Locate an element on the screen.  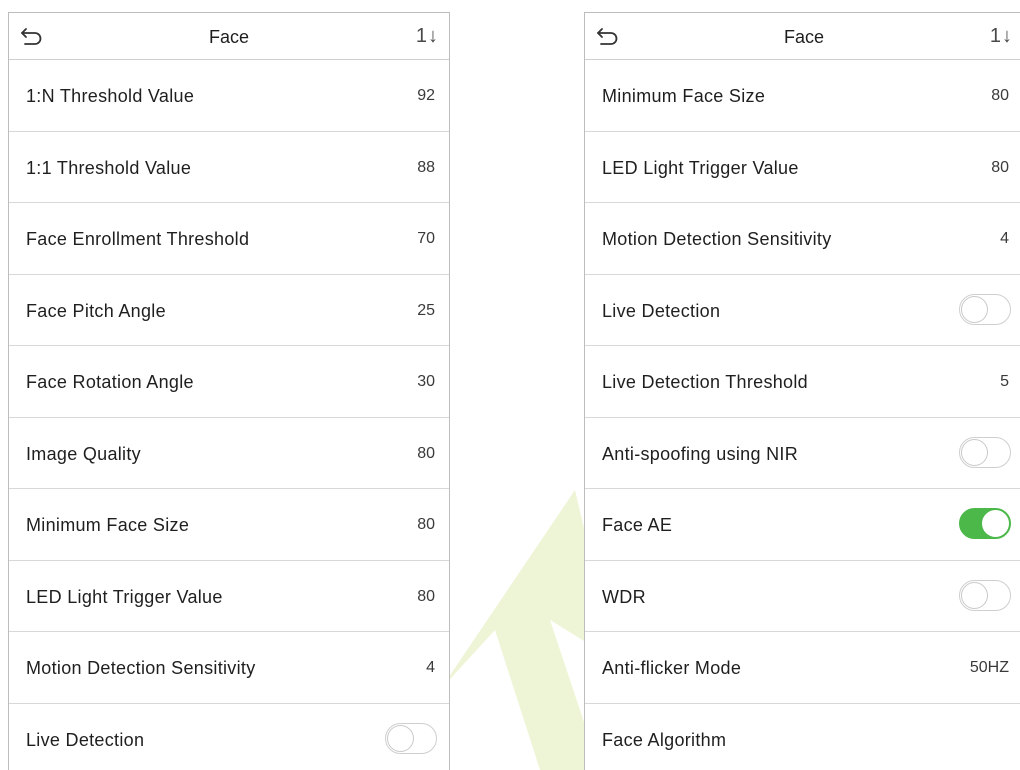
setting-row-live-detection-threshold: Live Detection Threshold 5 is located at coordinates (802, 382).